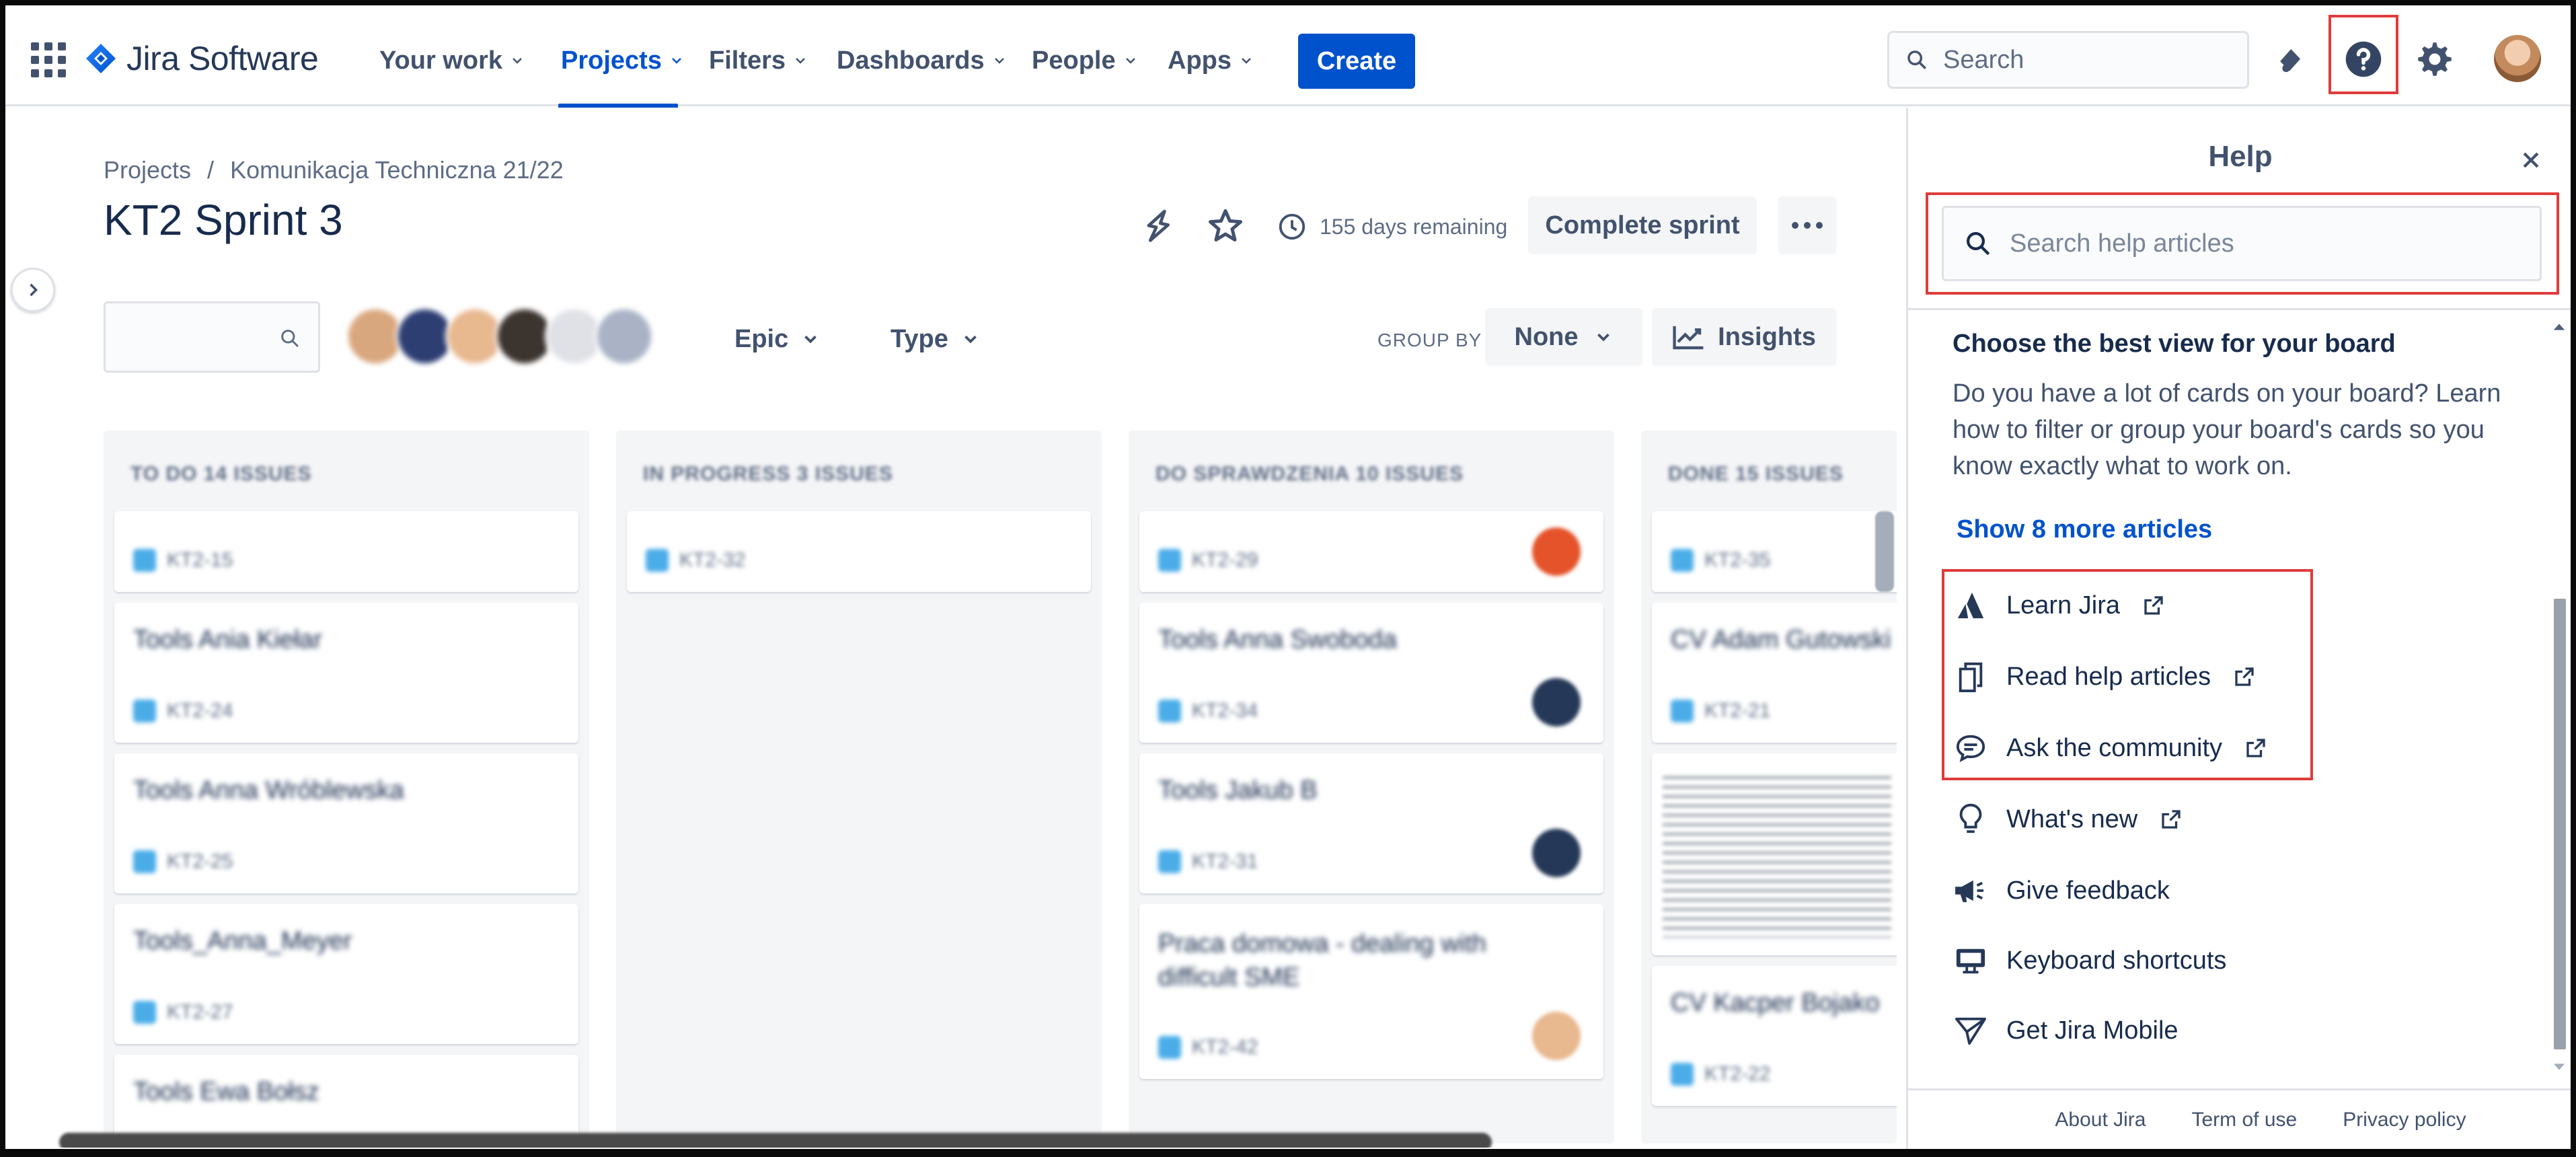 The width and height of the screenshot is (2576, 1157). I want to click on get-jira-mobile-link: Get Jira Mobile, so click(2066, 1030).